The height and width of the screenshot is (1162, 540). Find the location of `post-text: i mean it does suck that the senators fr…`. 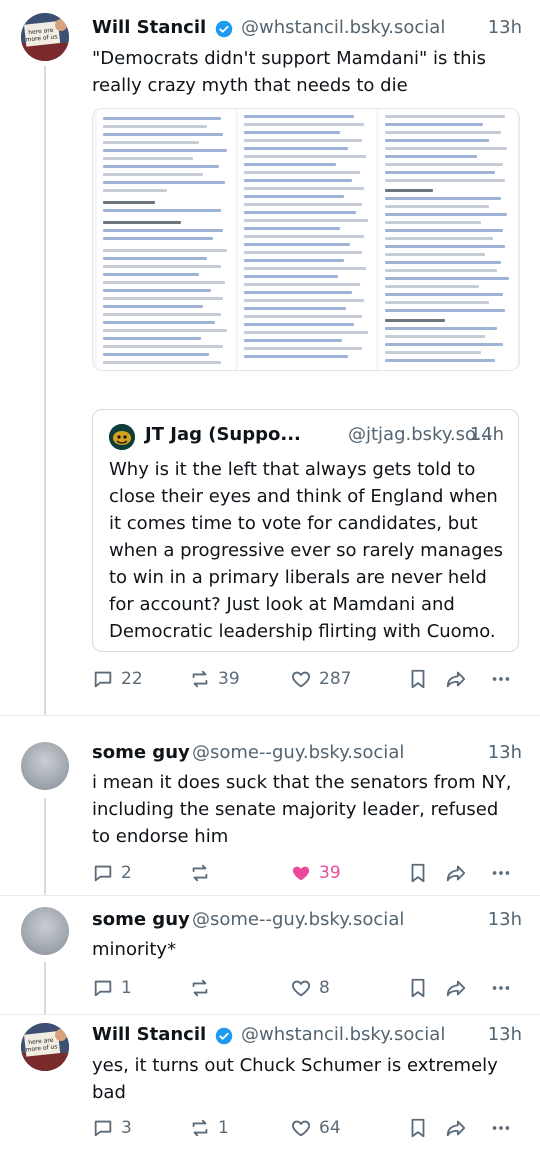

post-text: i mean it does suck that the senators fr… is located at coordinates (305, 809).